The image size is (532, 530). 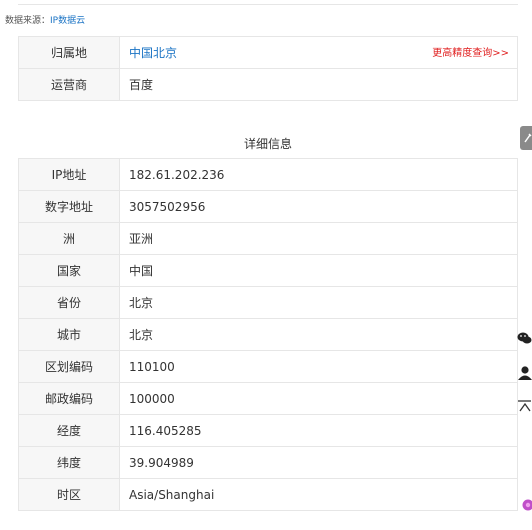 I want to click on row-key: 邮政编码, so click(x=69, y=398).